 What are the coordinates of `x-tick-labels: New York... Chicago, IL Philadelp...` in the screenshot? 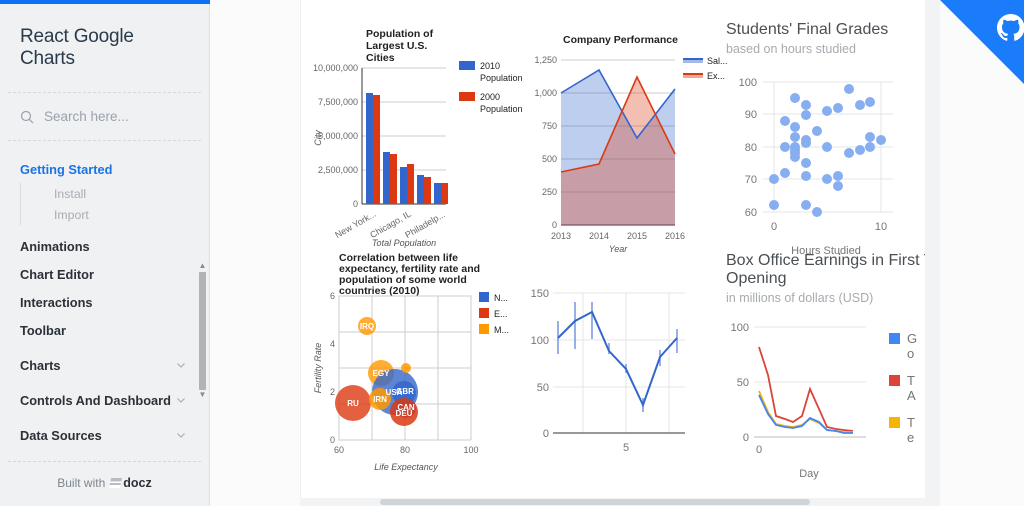 It's located at (390, 224).